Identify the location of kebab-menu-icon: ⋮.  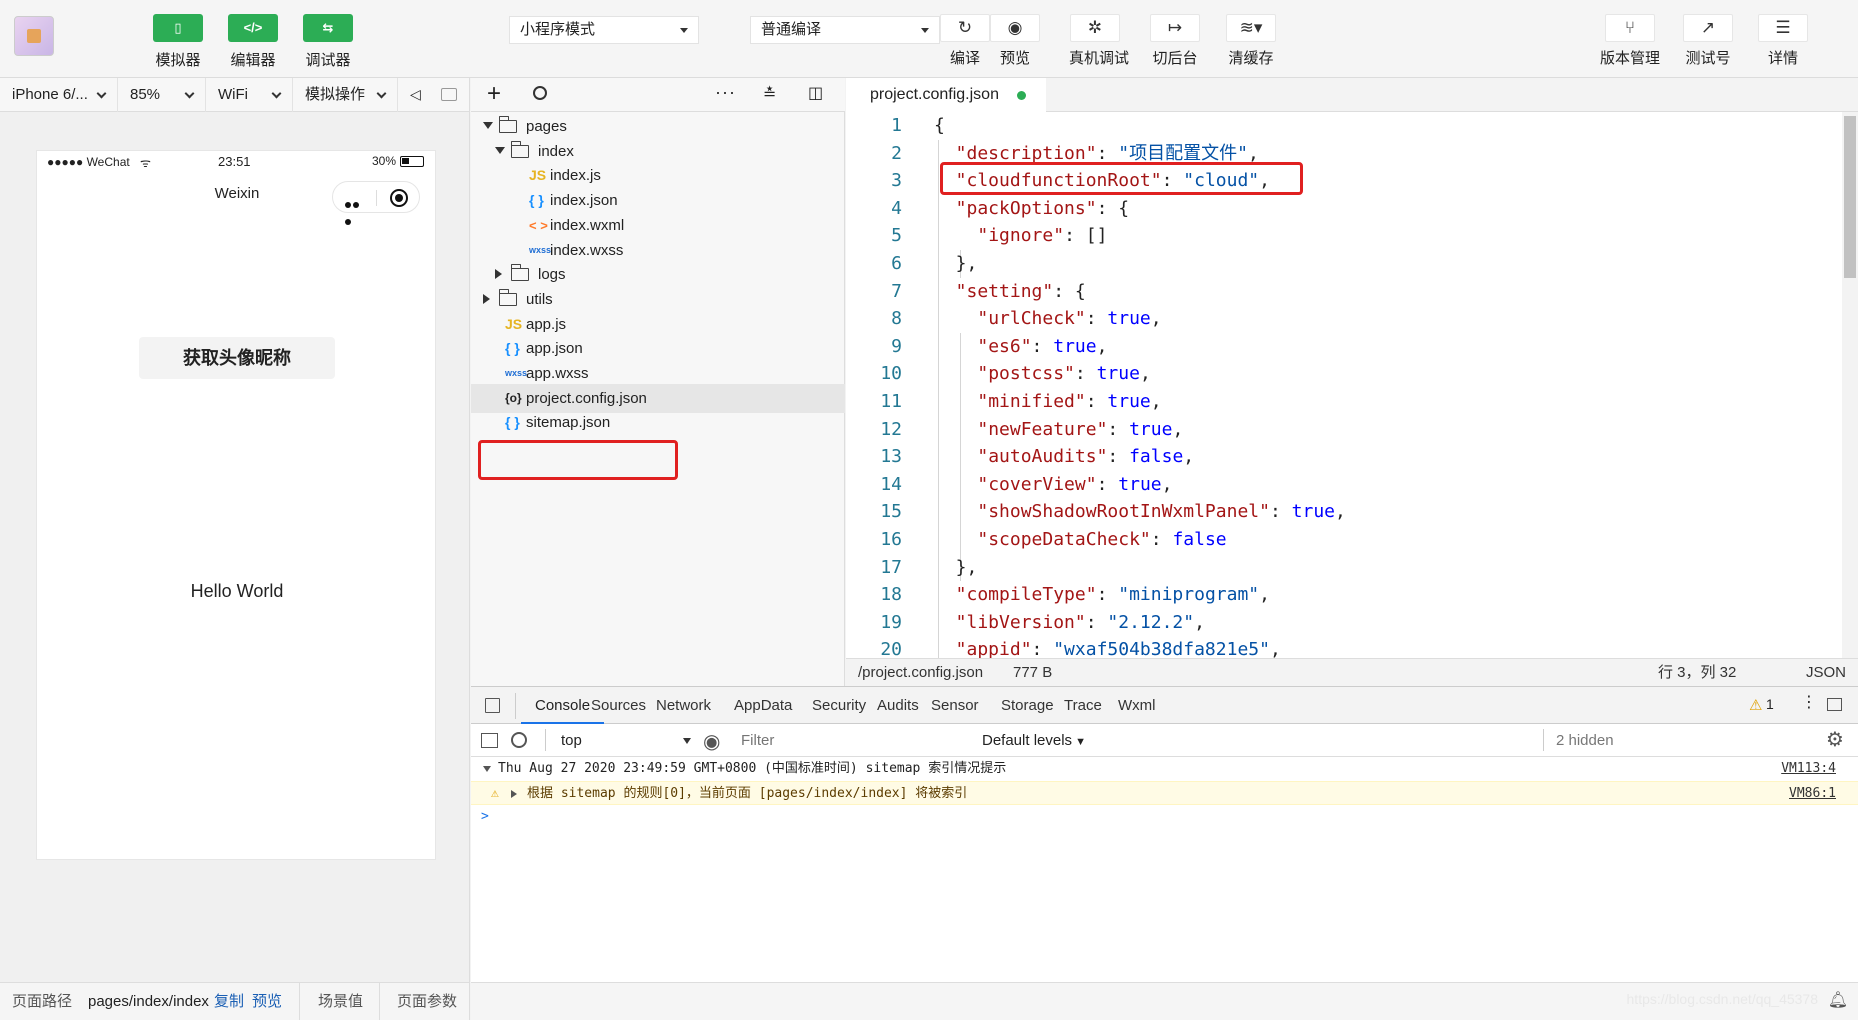
(1809, 703).